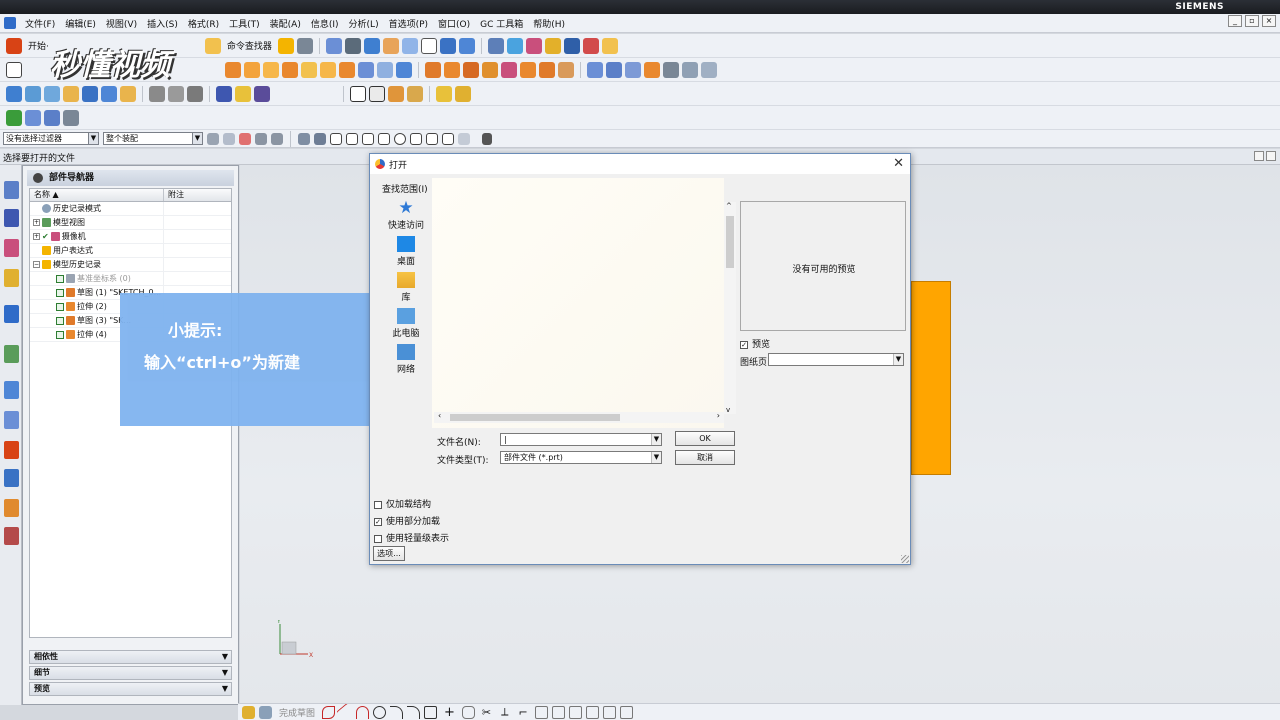  Describe the element at coordinates (290, 69) in the screenshot. I see `boss-icon` at that location.